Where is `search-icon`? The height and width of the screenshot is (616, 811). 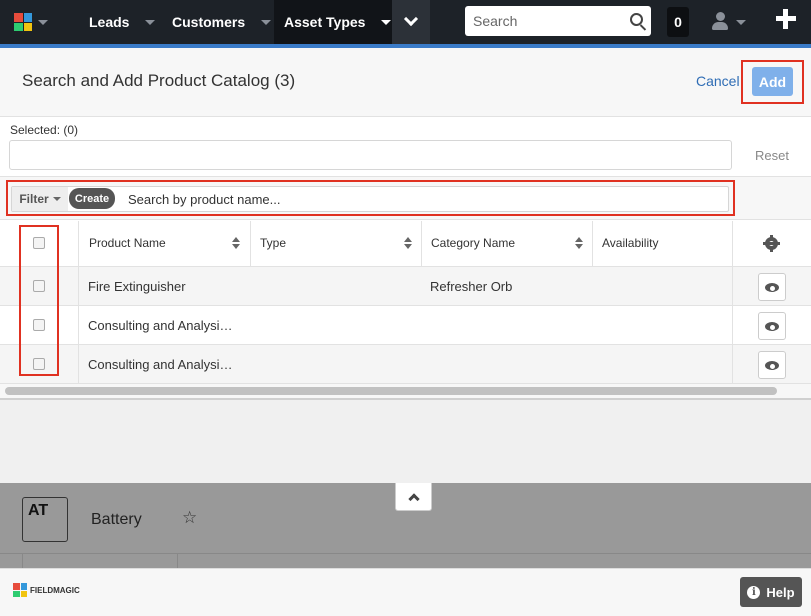
search-icon is located at coordinates (636, 19).